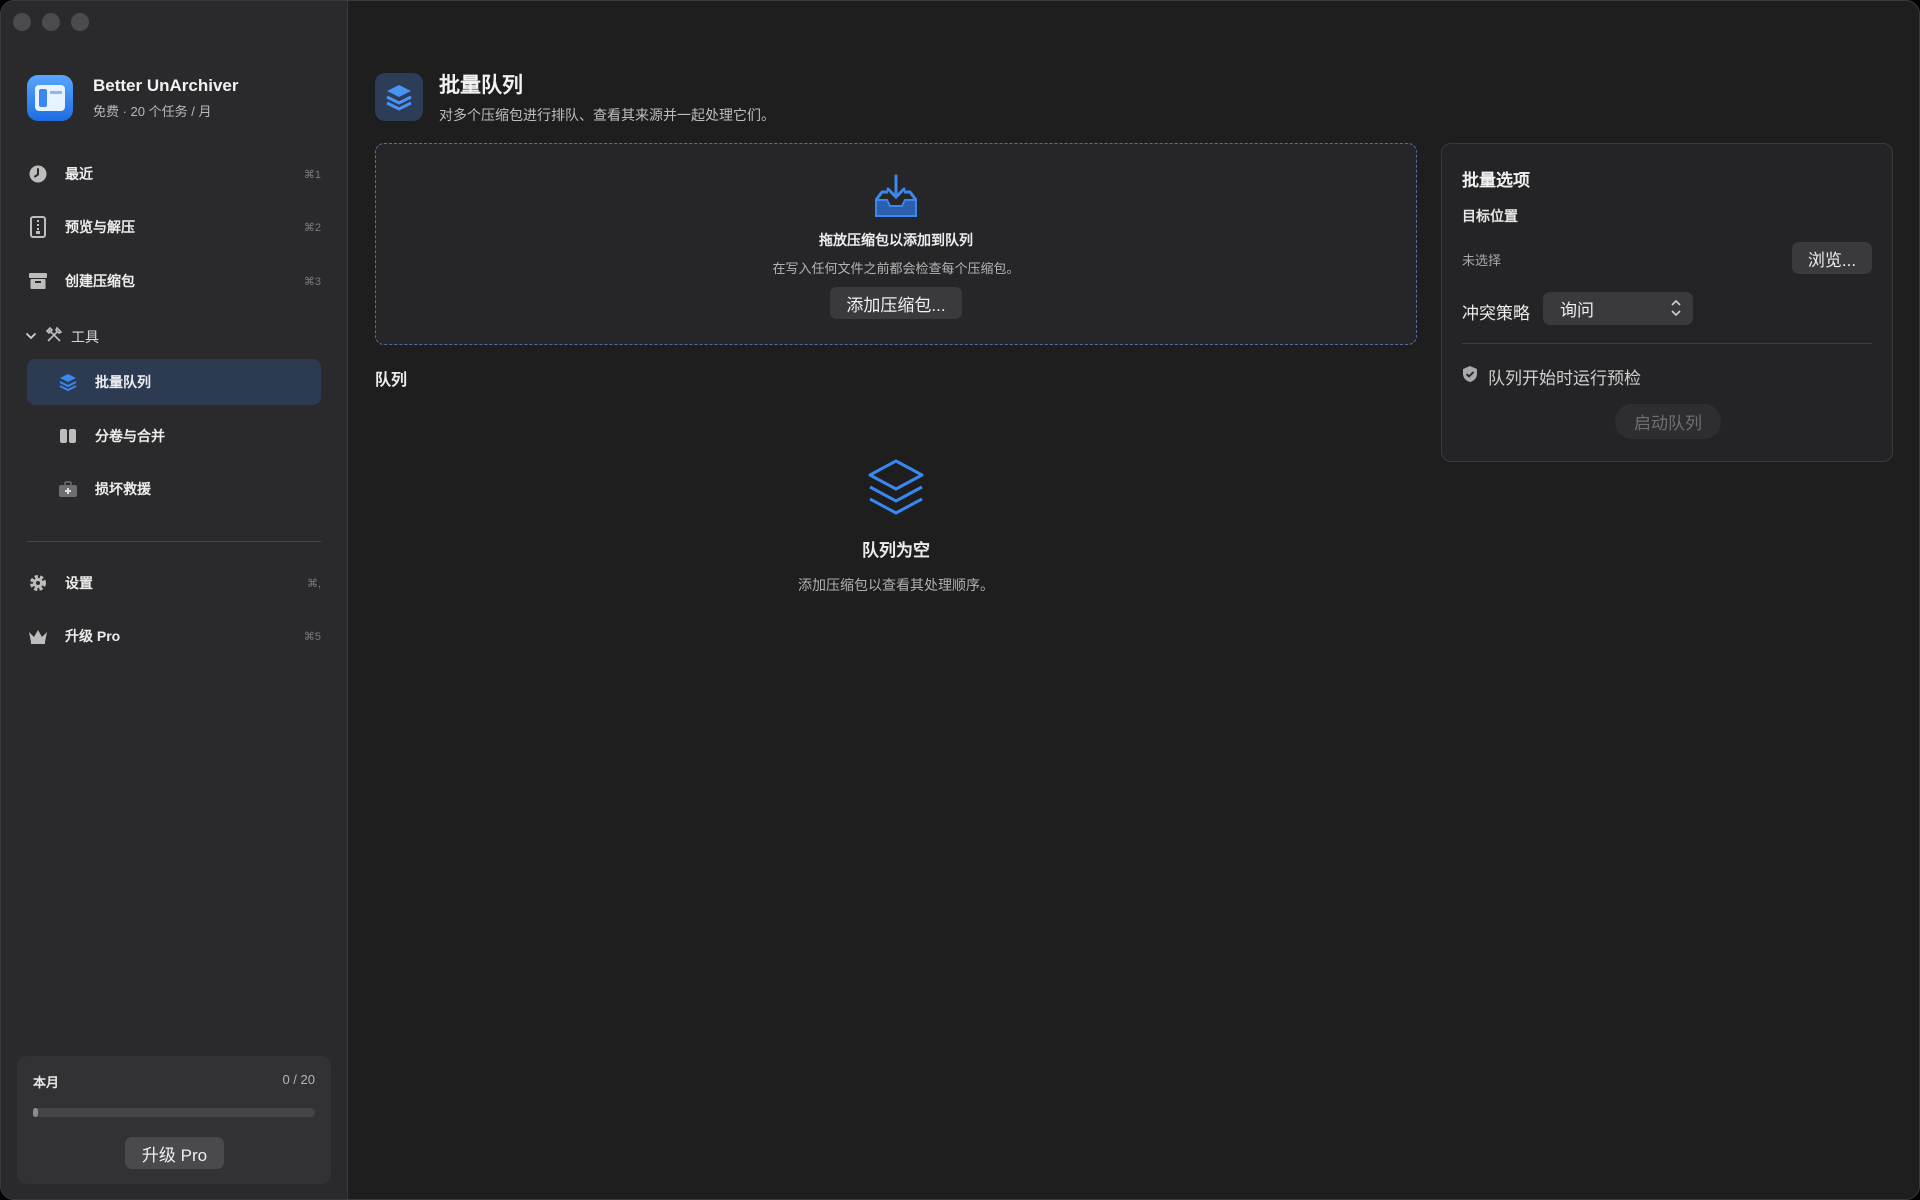  What do you see at coordinates (50, 98) in the screenshot?
I see `app-logo-icon` at bounding box center [50, 98].